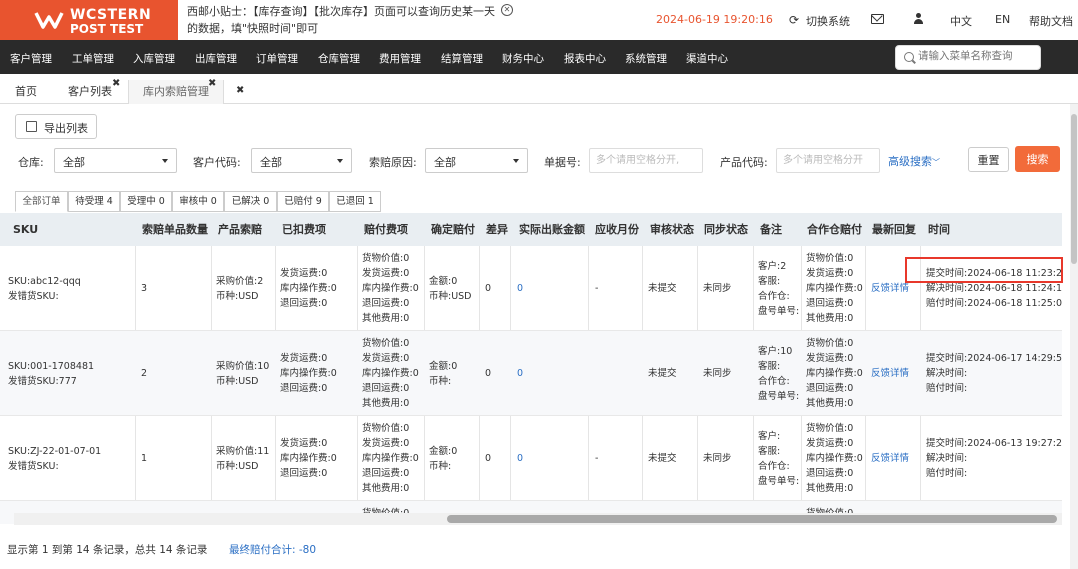 The width and height of the screenshot is (1078, 569). I want to click on cell-time: 提交时间:2024-06-13 19:27:21 解决时间: 赔付时间:, so click(994, 458).